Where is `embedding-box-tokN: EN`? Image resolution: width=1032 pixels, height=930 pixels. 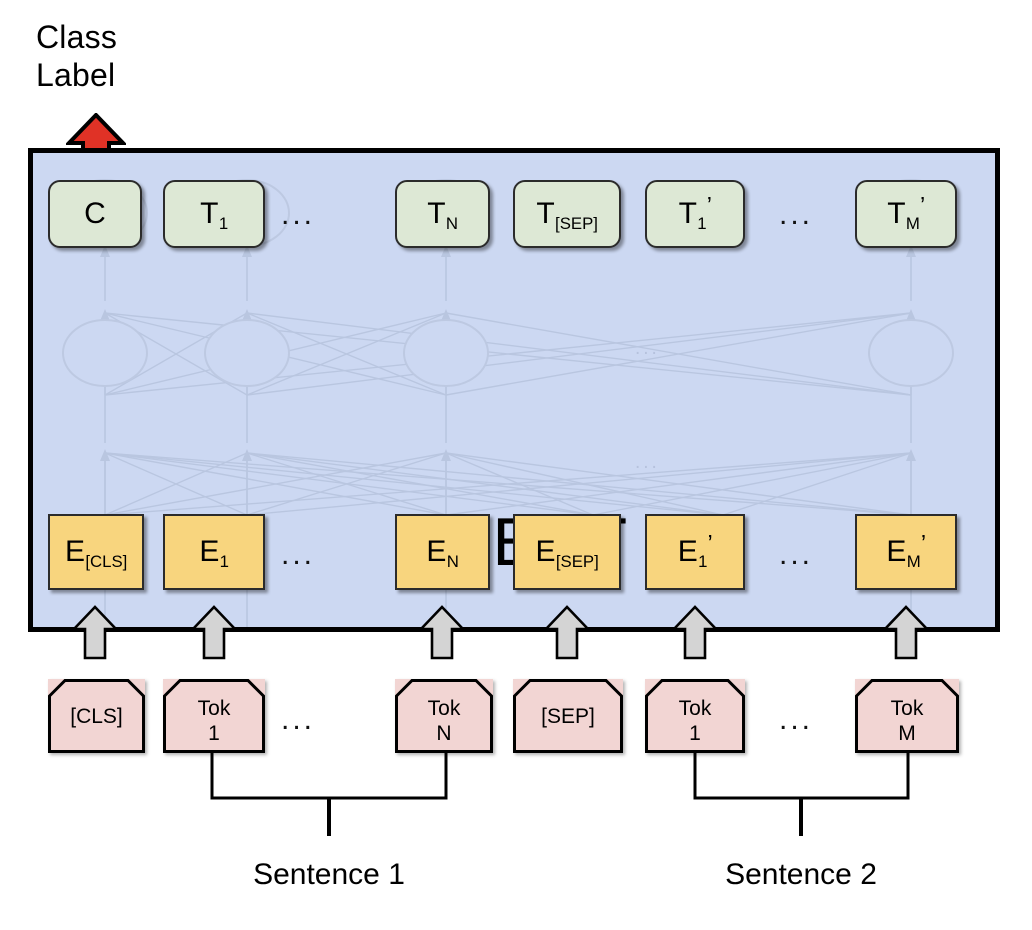
embedding-box-tokN: EN is located at coordinates (442, 552).